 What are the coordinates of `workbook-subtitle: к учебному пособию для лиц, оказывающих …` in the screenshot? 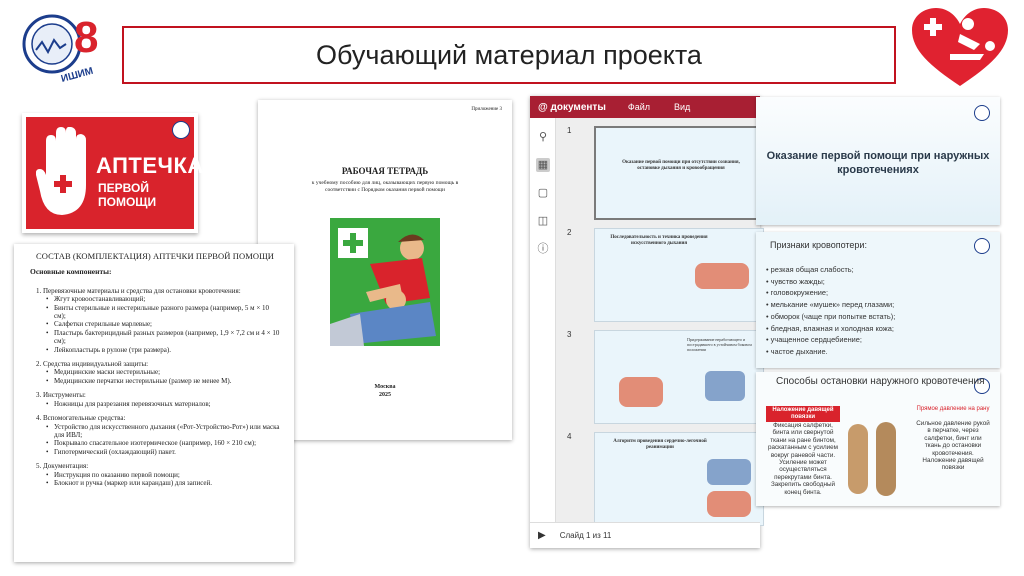 It's located at (385, 186).